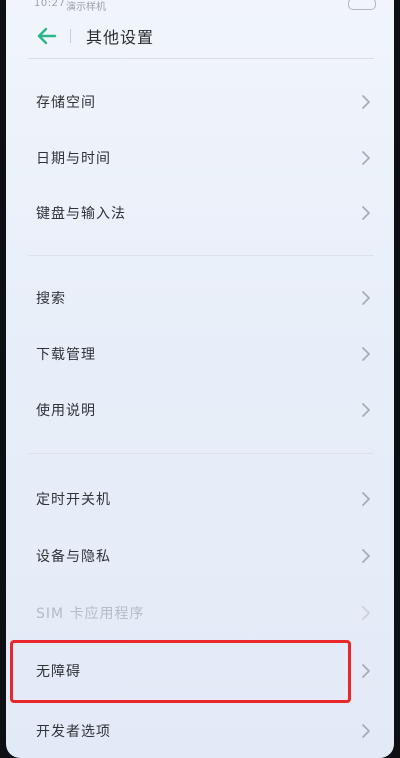  What do you see at coordinates (81, 214) in the screenshot?
I see `settings-item-label: 键盘与输入法` at bounding box center [81, 214].